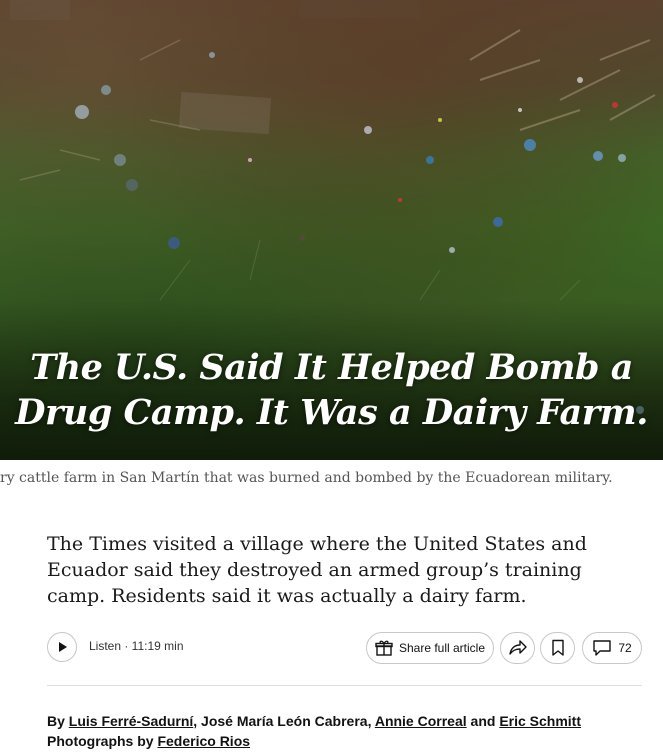 The width and height of the screenshot is (663, 753). What do you see at coordinates (625, 648) in the screenshot?
I see `comments-count: 72` at bounding box center [625, 648].